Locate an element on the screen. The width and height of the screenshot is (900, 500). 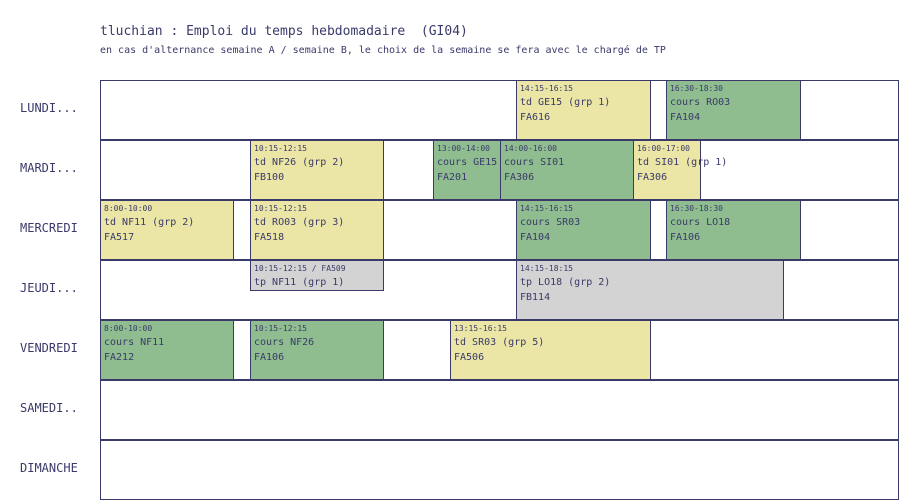
course-name: cours GE15 is located at coordinates (467, 162).